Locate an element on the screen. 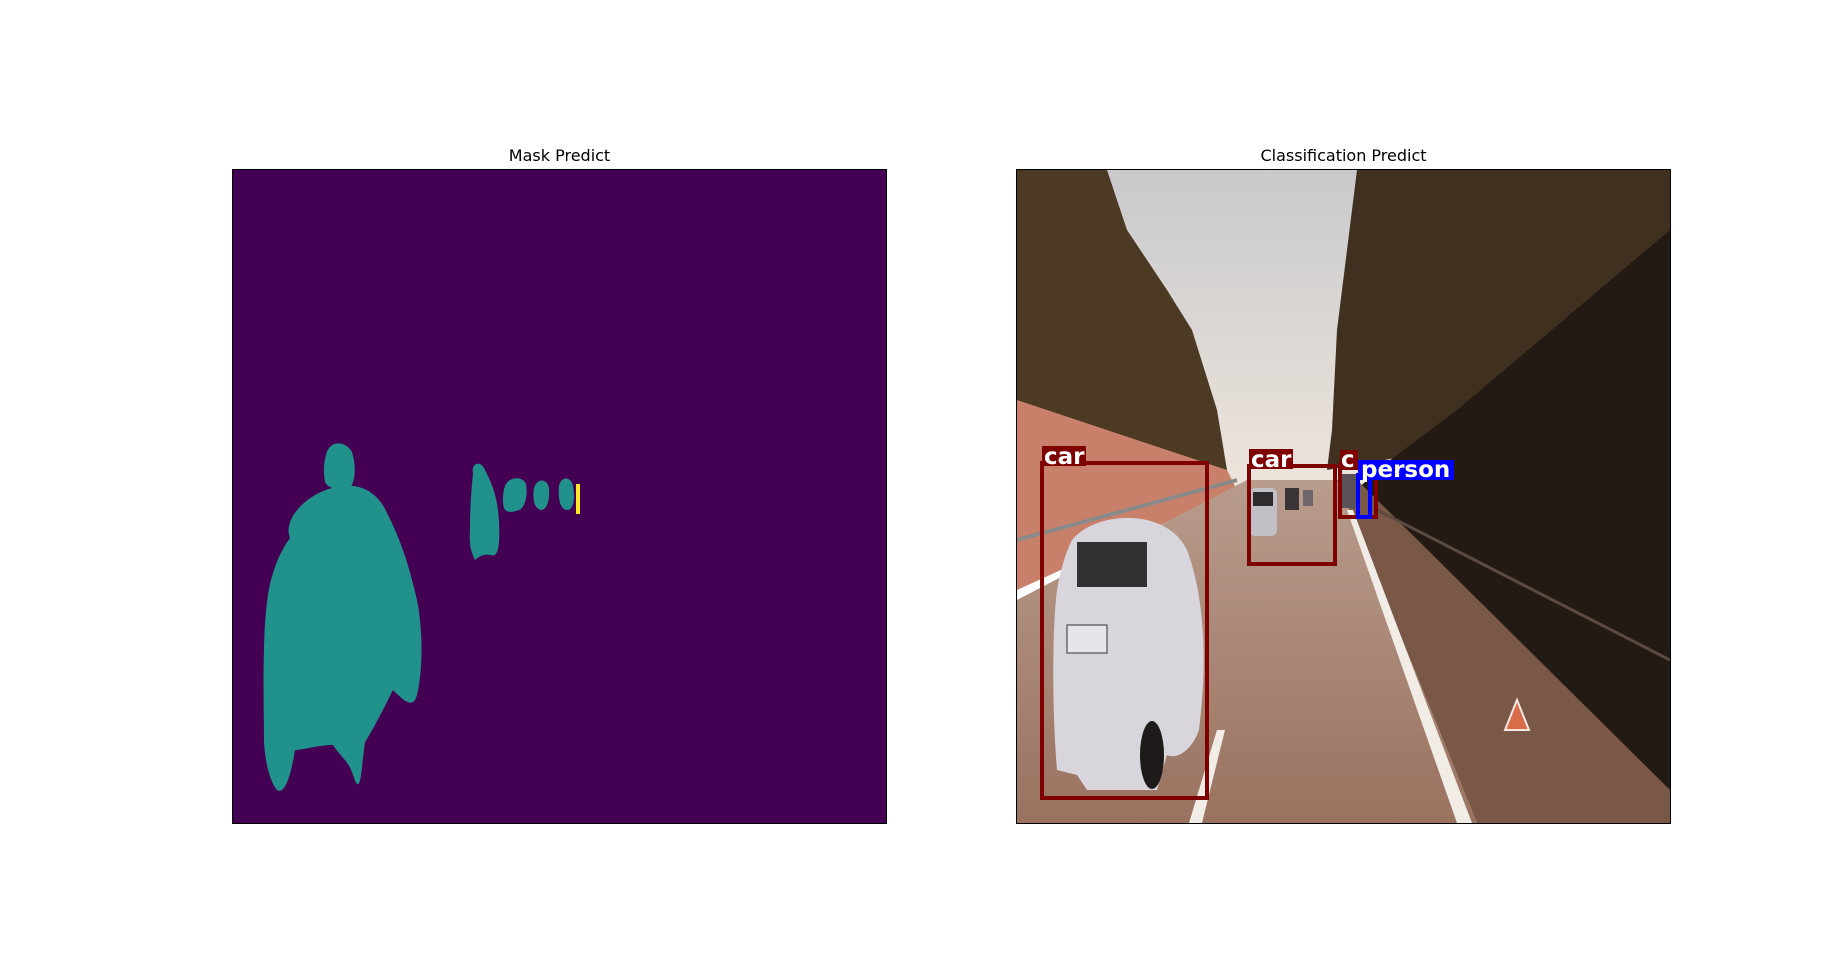 Image resolution: width=1848 pixels, height=977 pixels. mask-predict-title: Mask Predict is located at coordinates (559, 155).